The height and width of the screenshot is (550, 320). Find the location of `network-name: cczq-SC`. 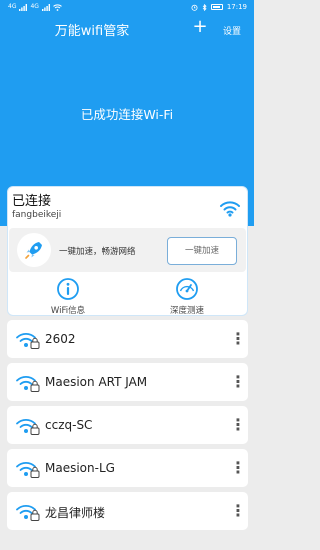

network-name: cczq-SC is located at coordinates (69, 425).